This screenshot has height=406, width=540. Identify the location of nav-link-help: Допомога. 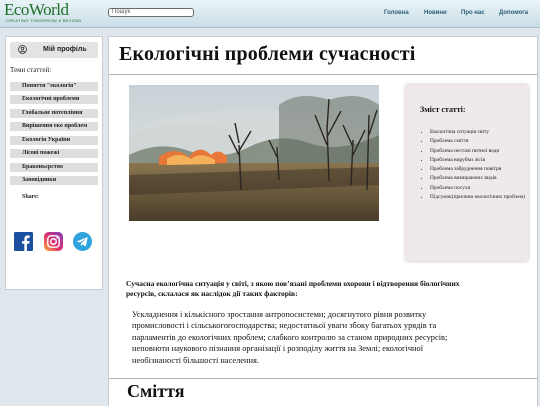
(513, 13).